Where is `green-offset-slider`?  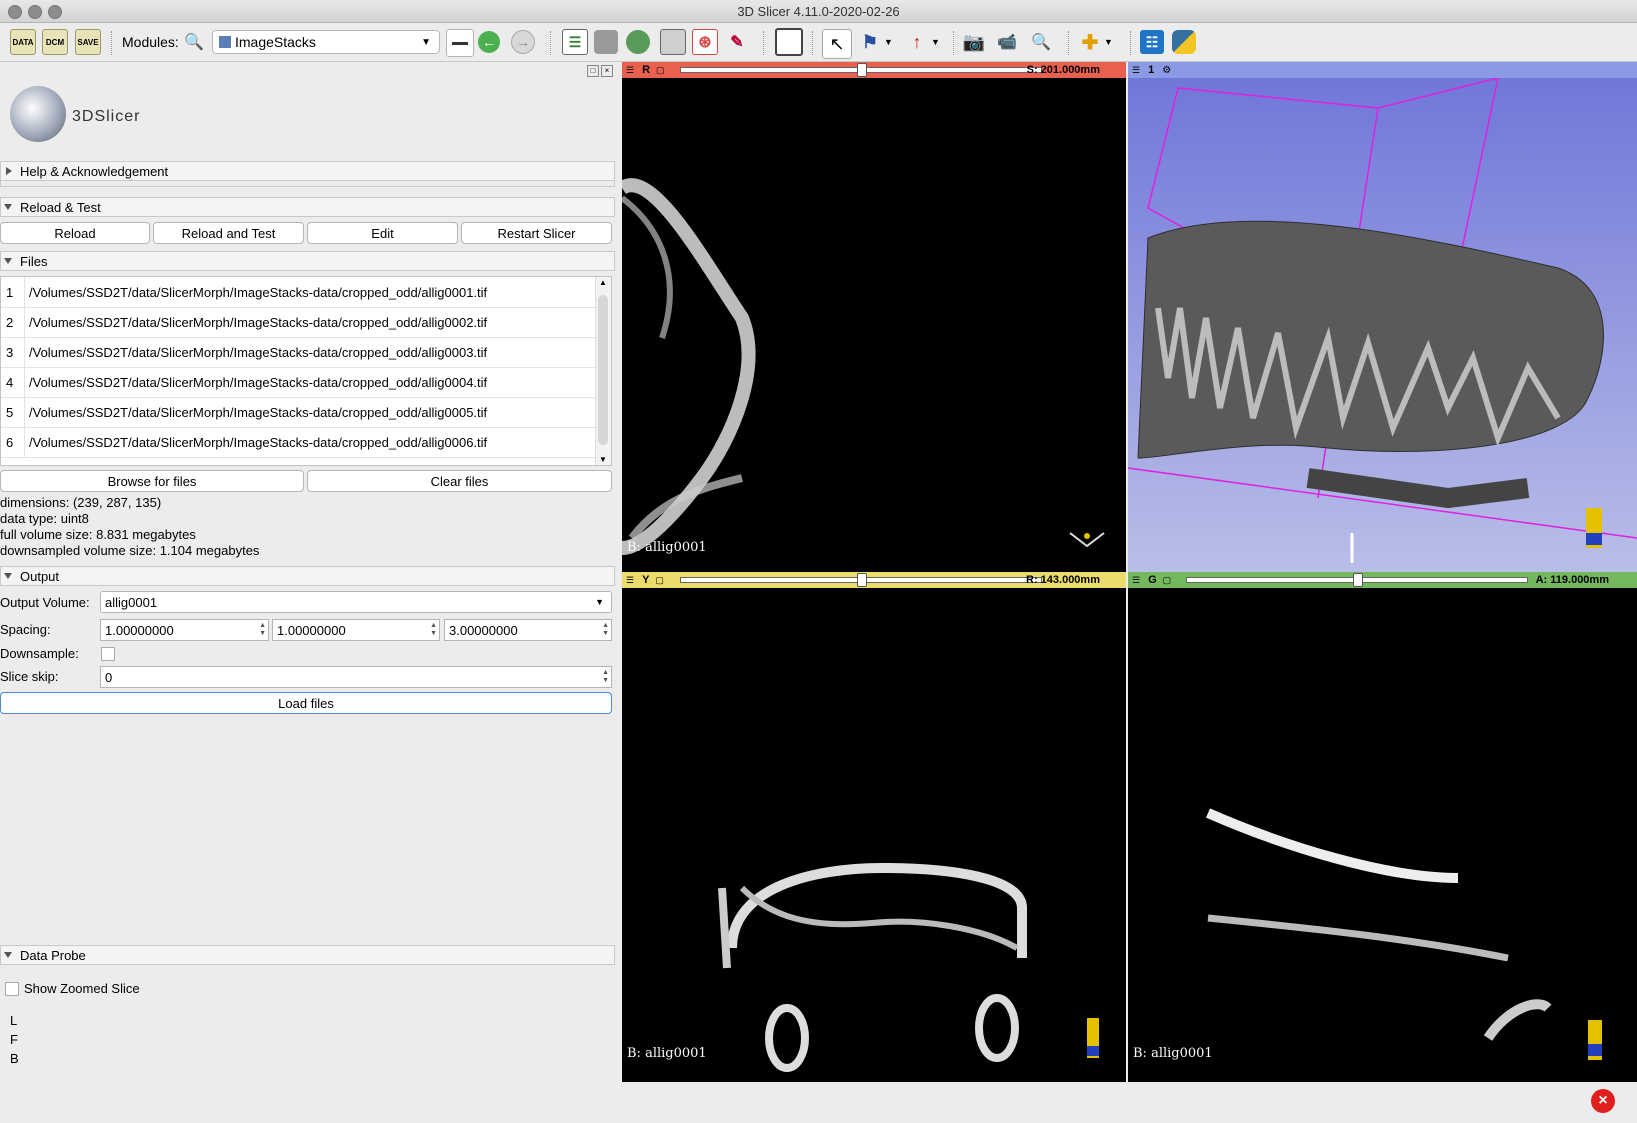 green-offset-slider is located at coordinates (1357, 580).